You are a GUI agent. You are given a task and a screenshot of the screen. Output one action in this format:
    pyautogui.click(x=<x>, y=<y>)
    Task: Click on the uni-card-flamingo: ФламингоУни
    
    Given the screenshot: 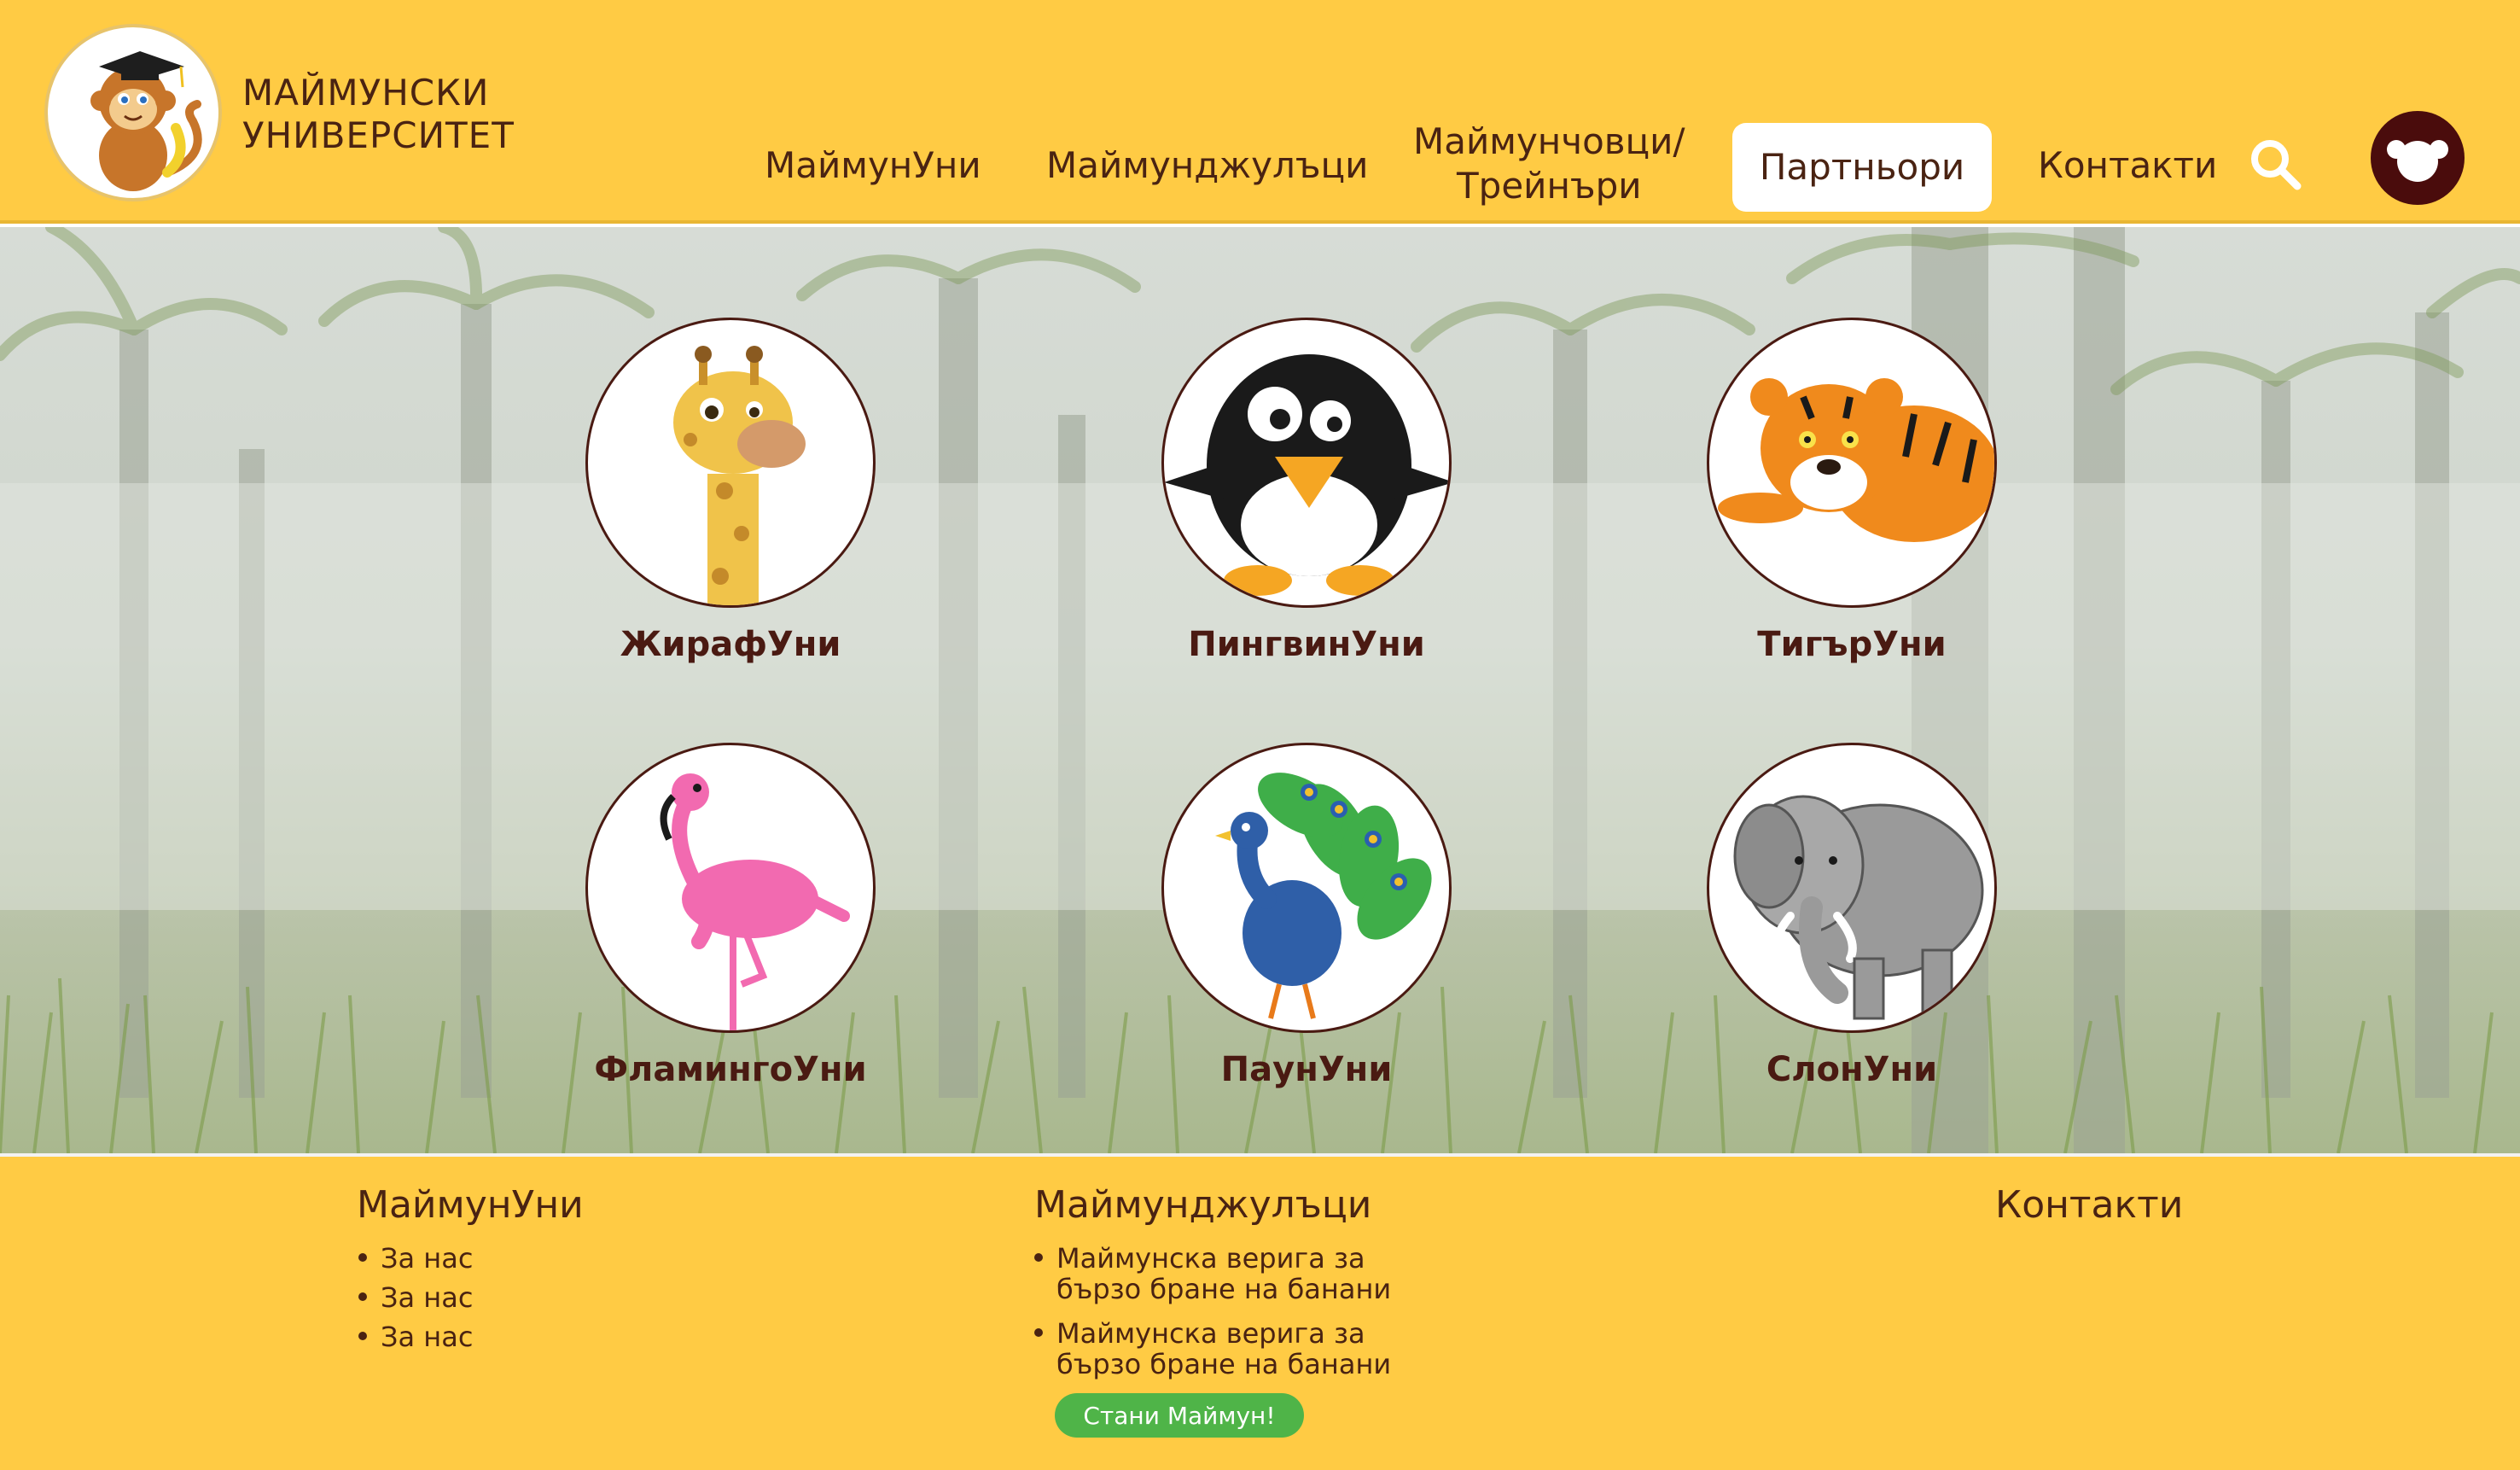 What is the action you would take?
    pyautogui.click(x=730, y=916)
    